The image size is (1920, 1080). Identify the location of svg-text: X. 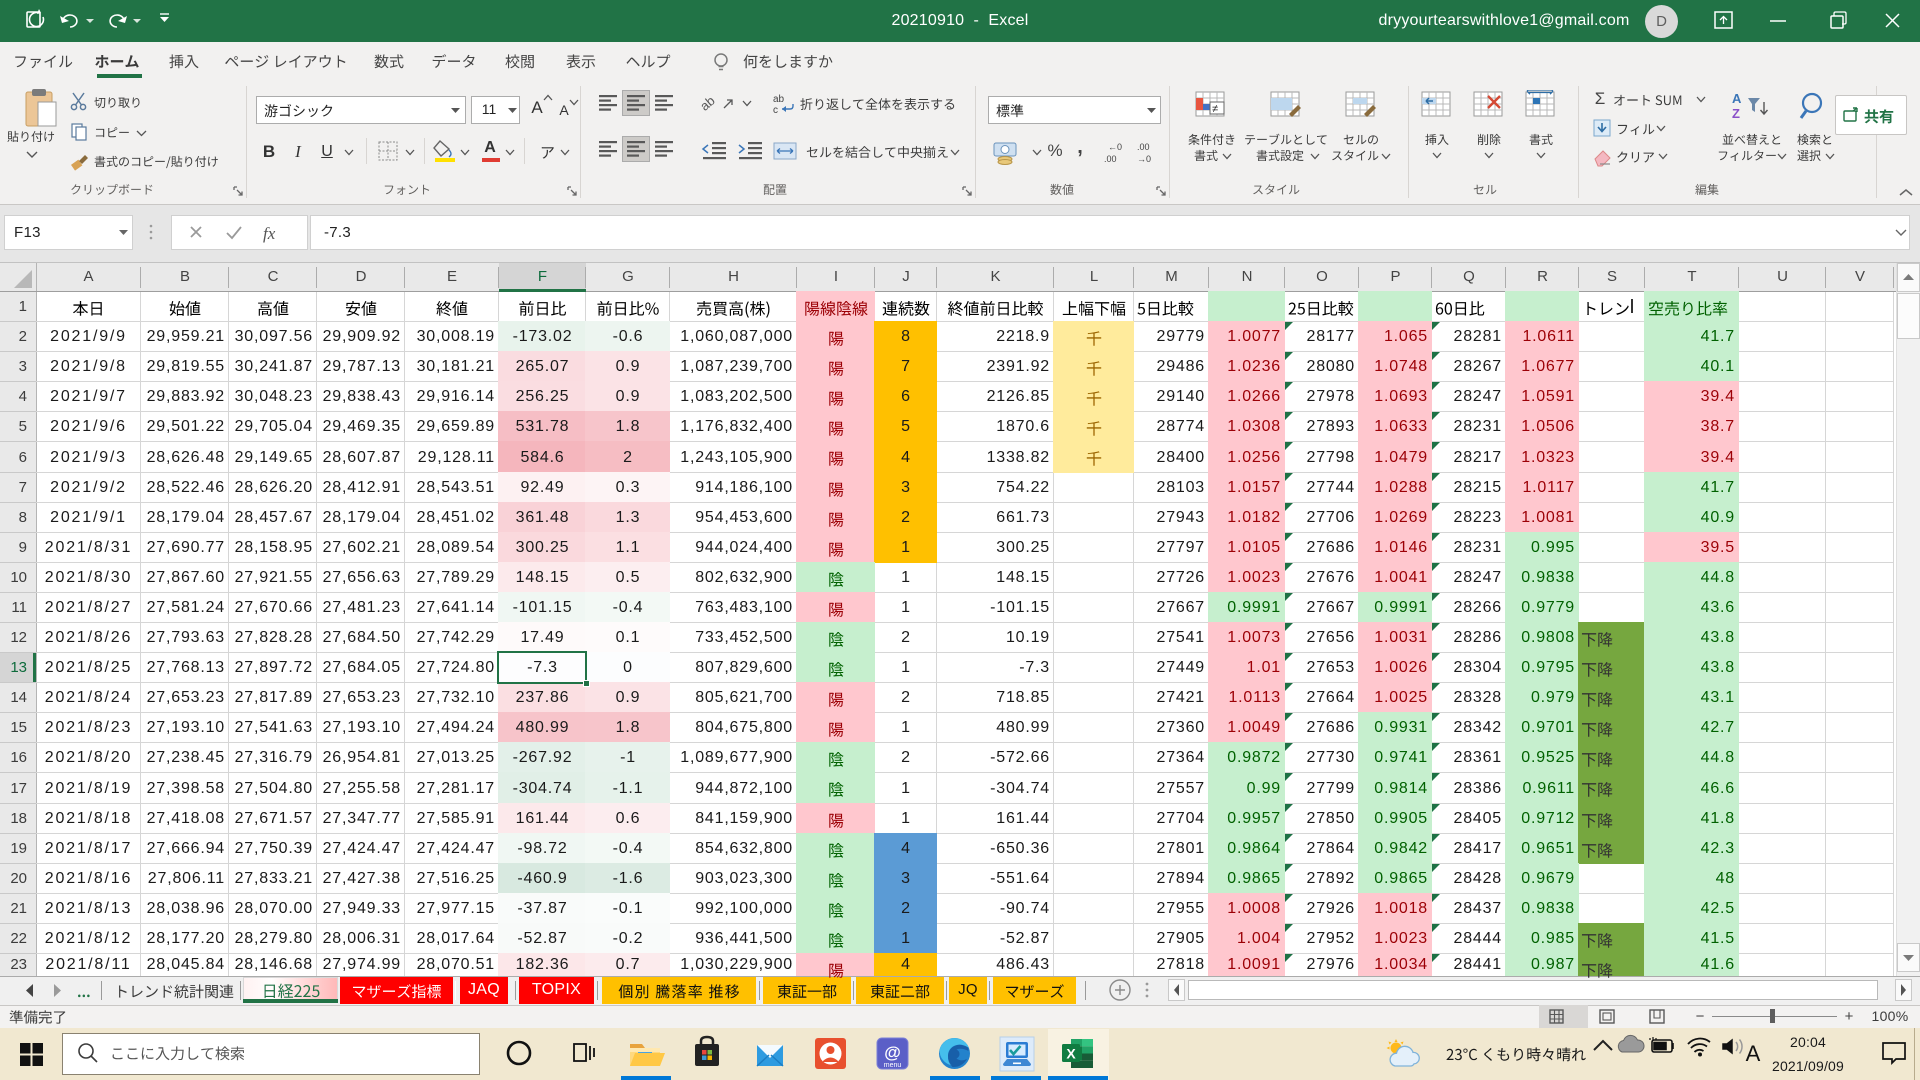
(1071, 1054).